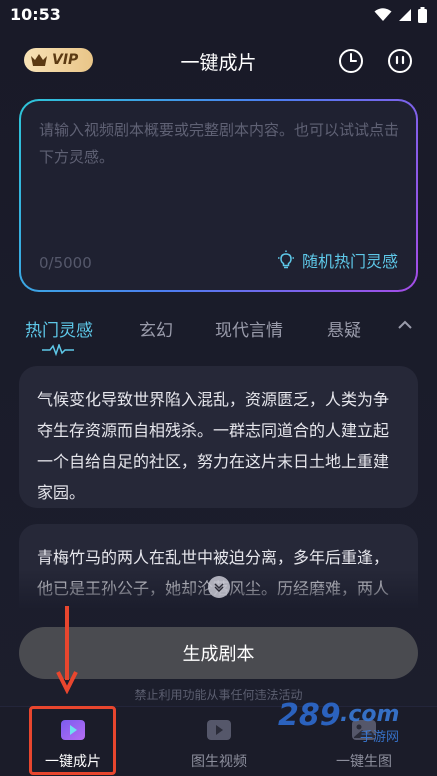 The width and height of the screenshot is (437, 776). I want to click on battery-icon, so click(422, 15).